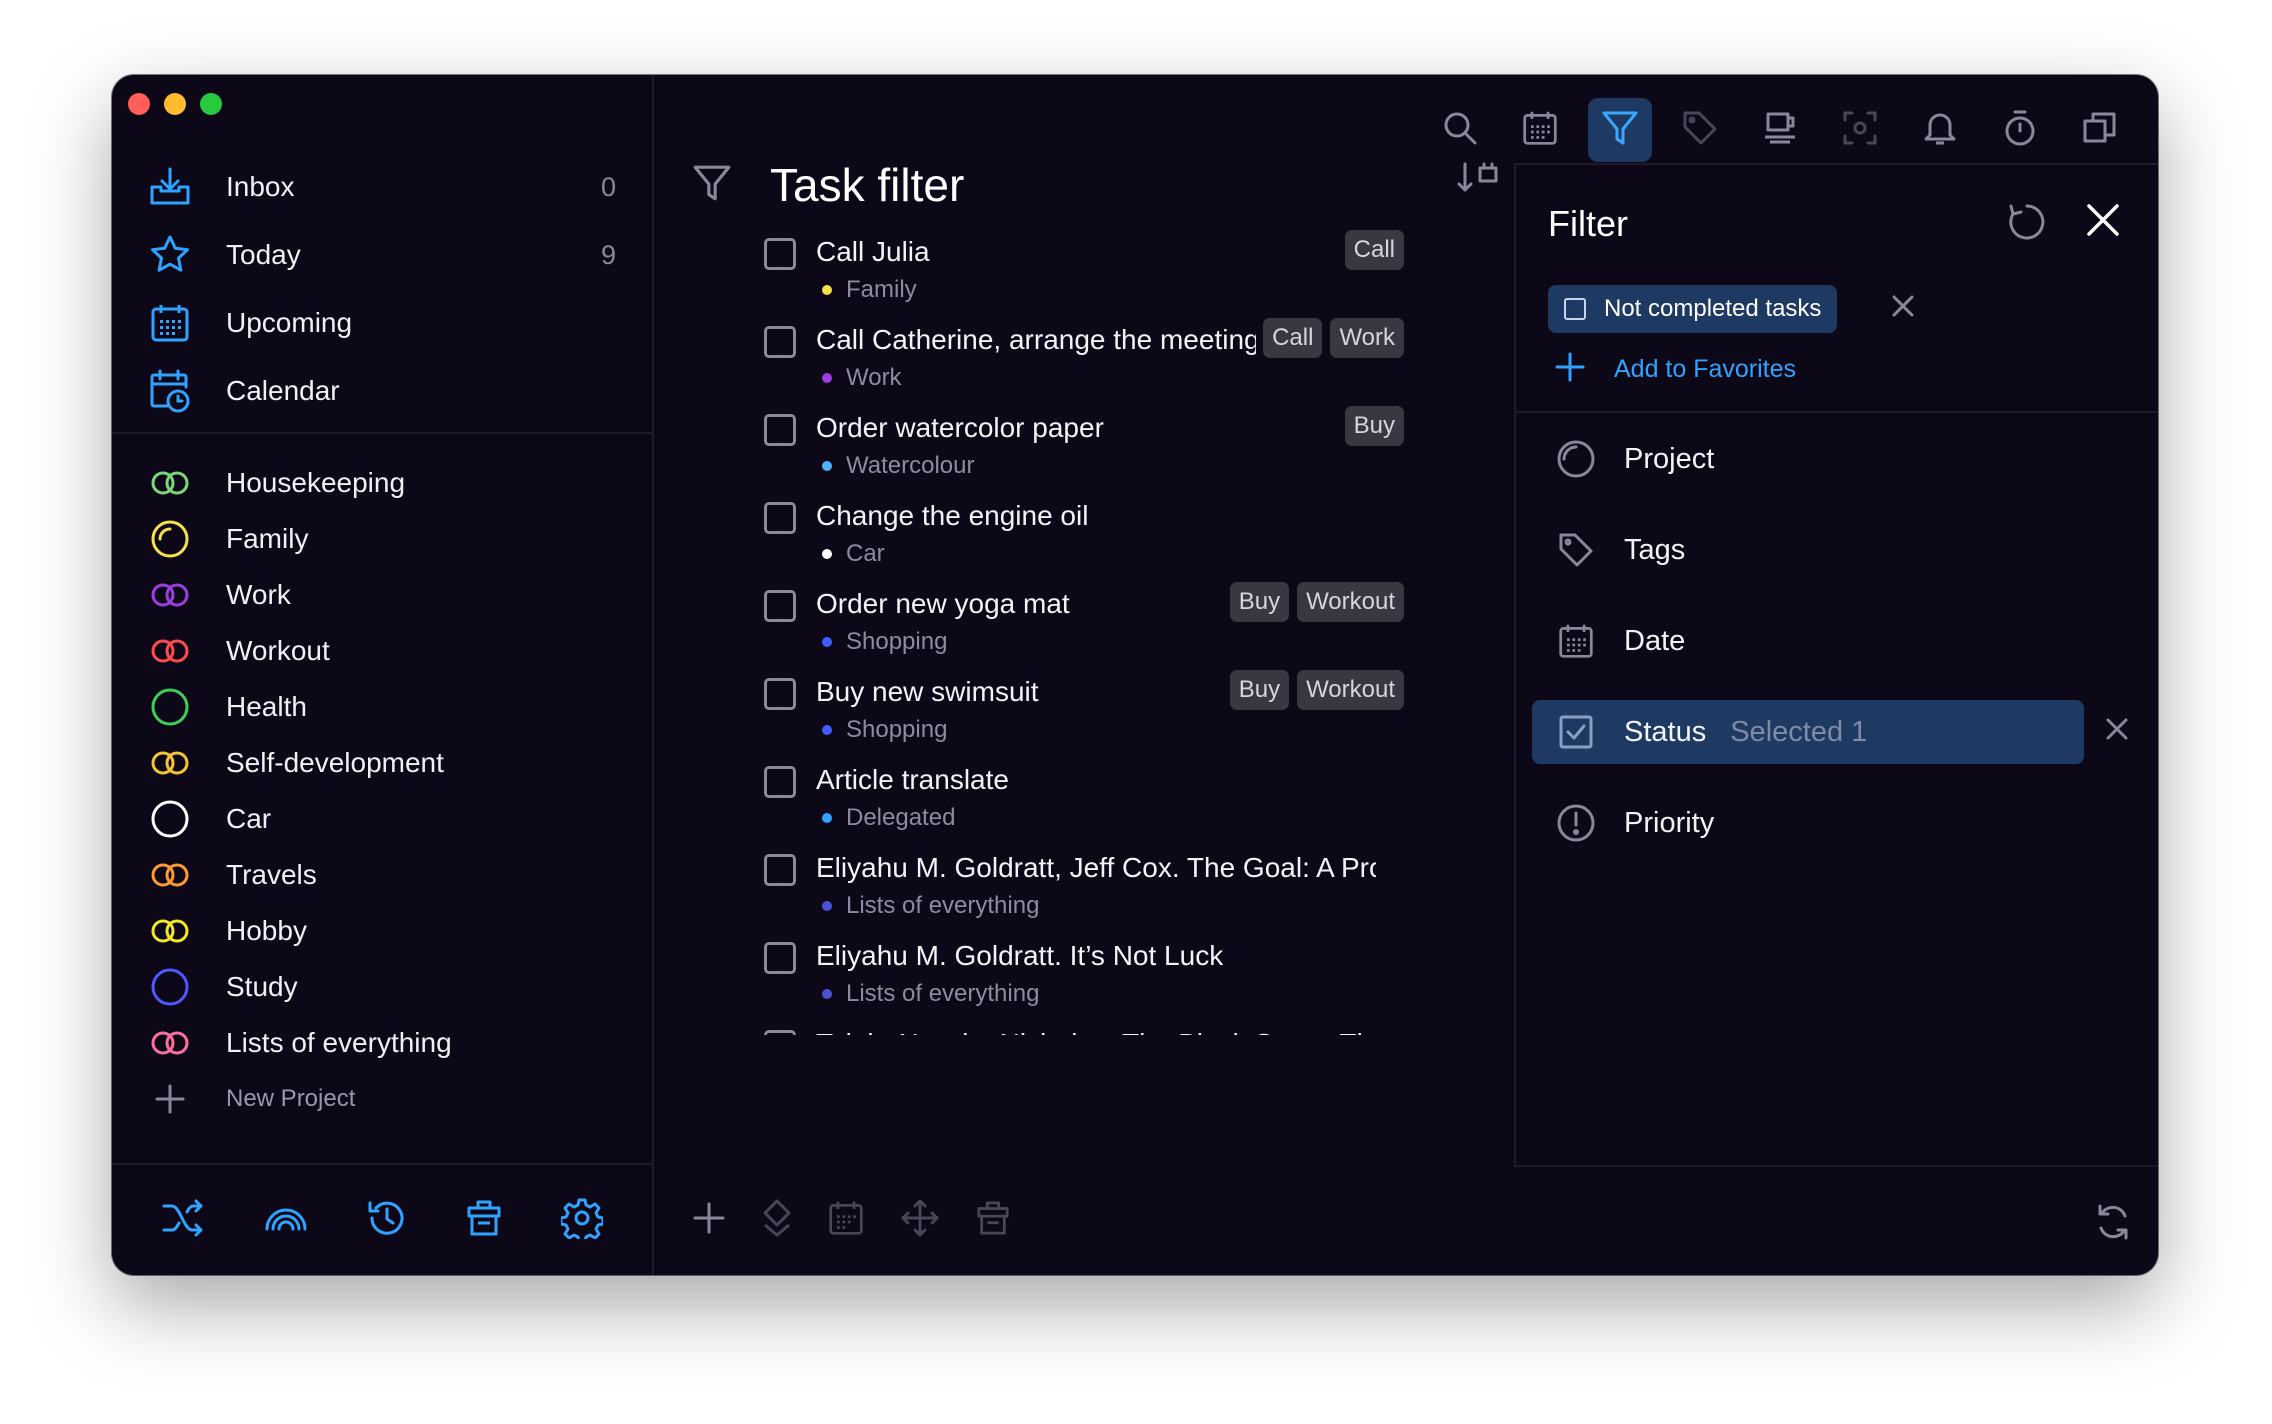 The image size is (2272, 1424). I want to click on focus-button, so click(1860, 130).